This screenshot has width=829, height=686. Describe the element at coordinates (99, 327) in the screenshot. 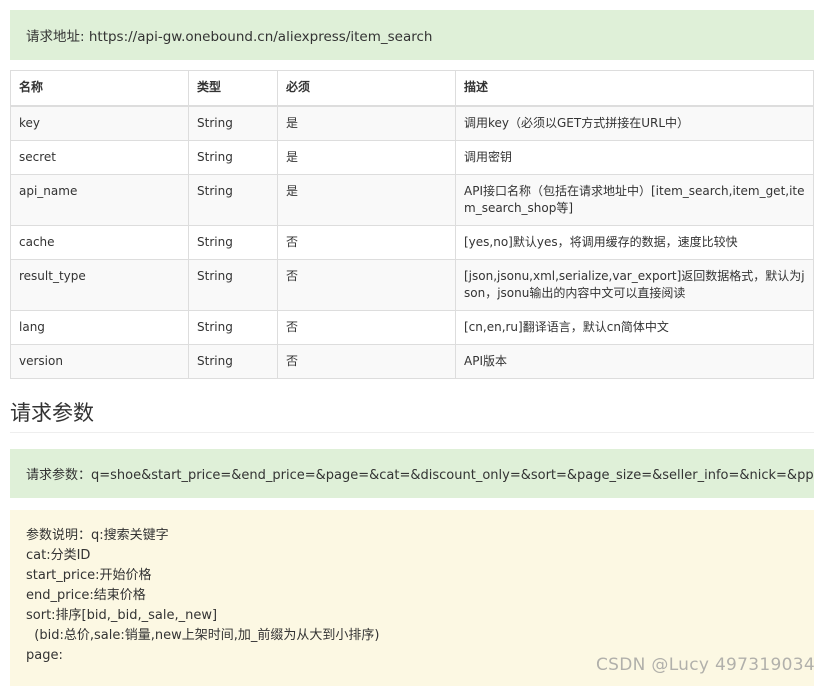

I see `param-name: lang` at that location.